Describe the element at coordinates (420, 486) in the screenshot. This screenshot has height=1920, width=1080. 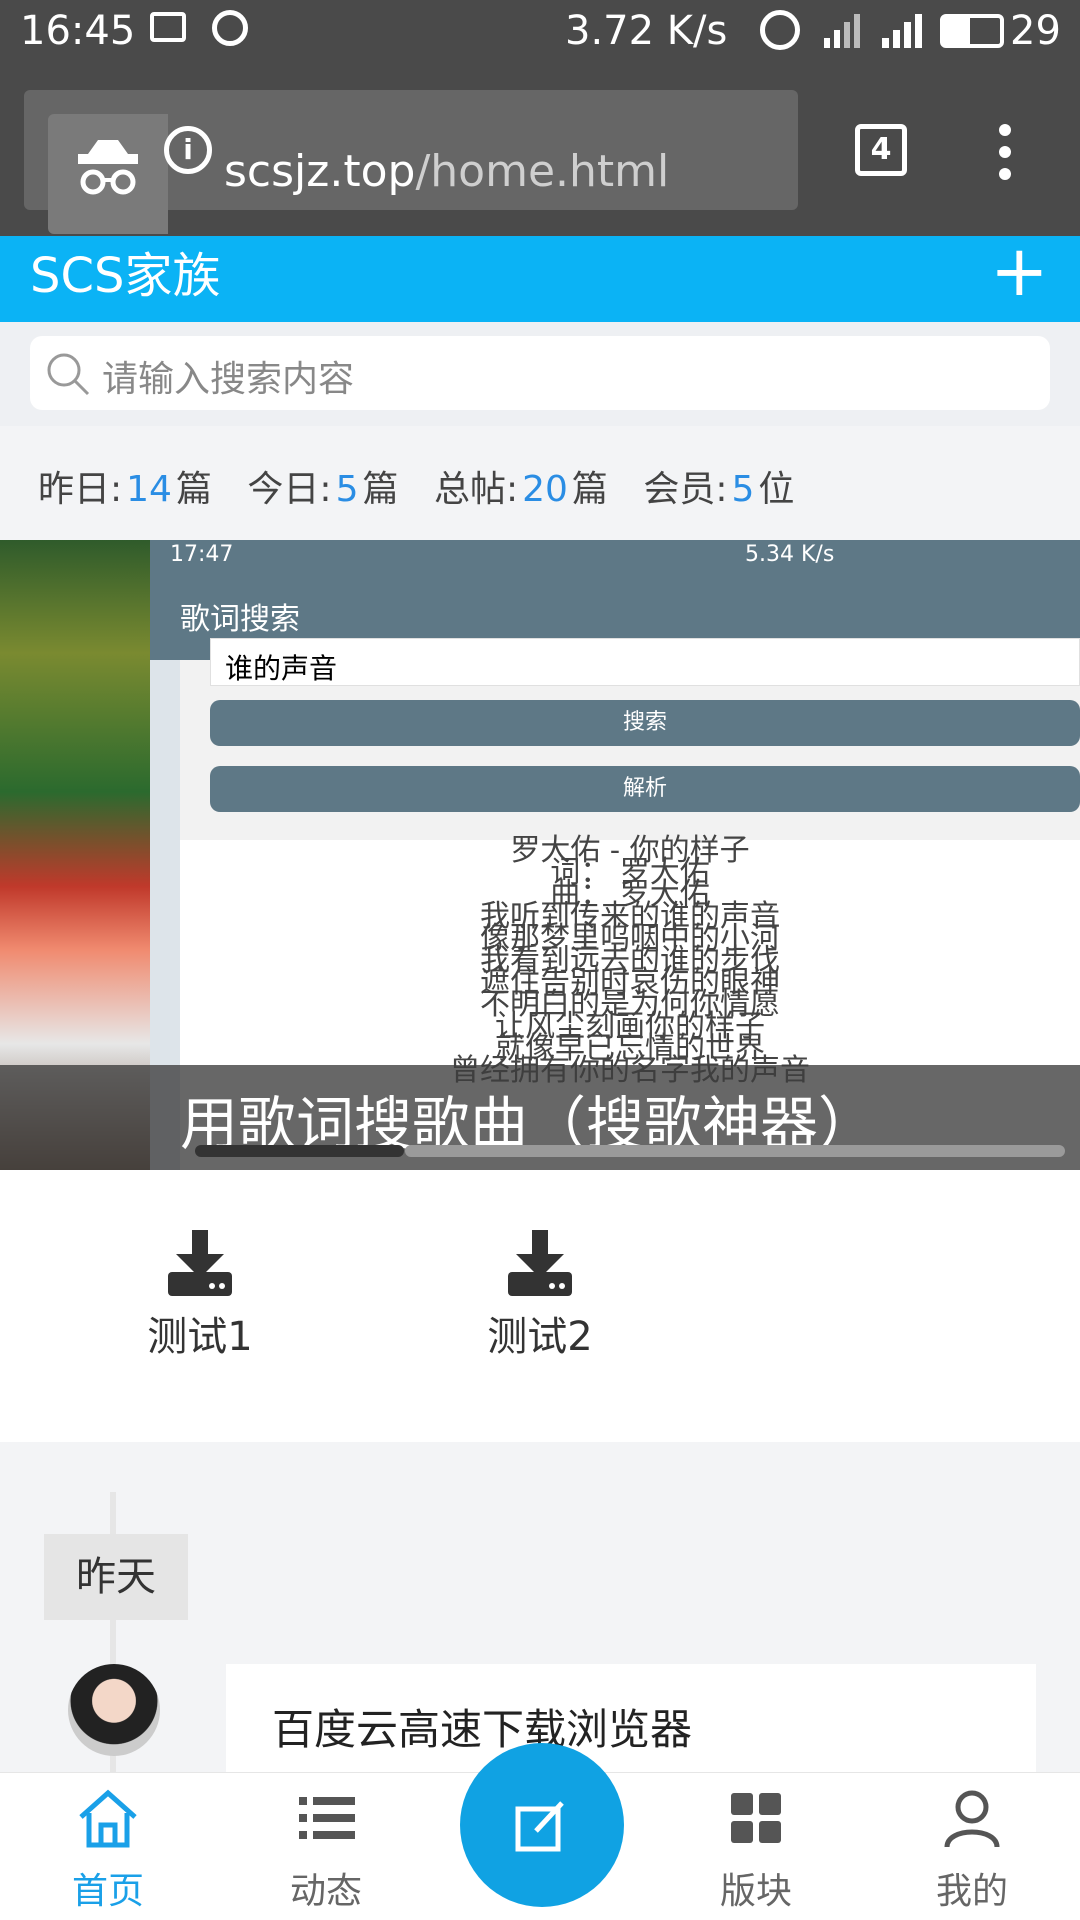
I see `stats-row: 昨日: 14 篇 今日: 5 篇 总帖: 20 篇 会员: 5 位` at that location.